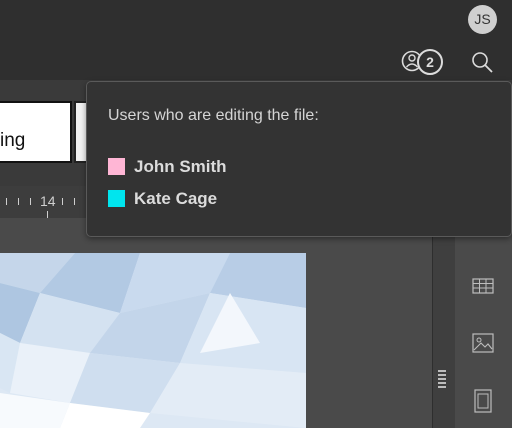  I want to click on page-layout-icon, so click(483, 403).